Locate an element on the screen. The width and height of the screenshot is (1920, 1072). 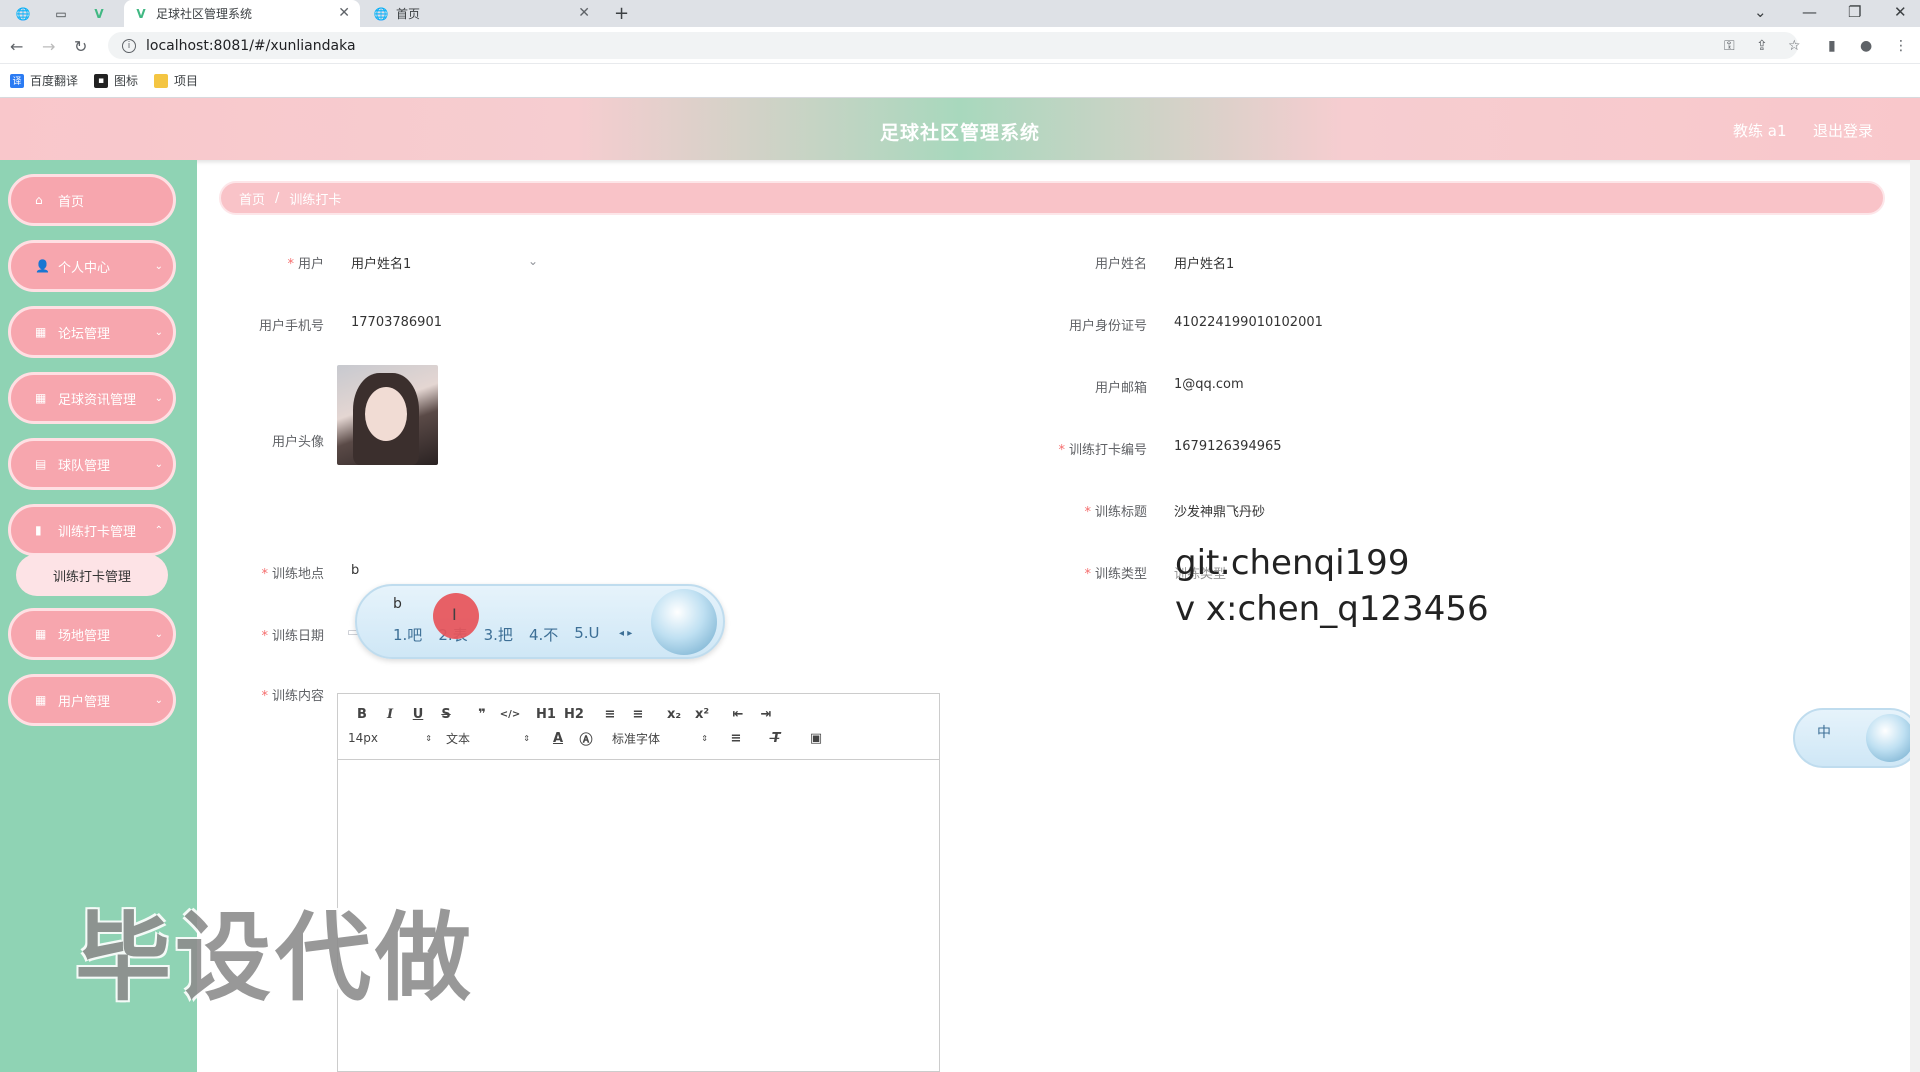
submenu-item-checkin: 训练打卡管理 is located at coordinates (92, 575).